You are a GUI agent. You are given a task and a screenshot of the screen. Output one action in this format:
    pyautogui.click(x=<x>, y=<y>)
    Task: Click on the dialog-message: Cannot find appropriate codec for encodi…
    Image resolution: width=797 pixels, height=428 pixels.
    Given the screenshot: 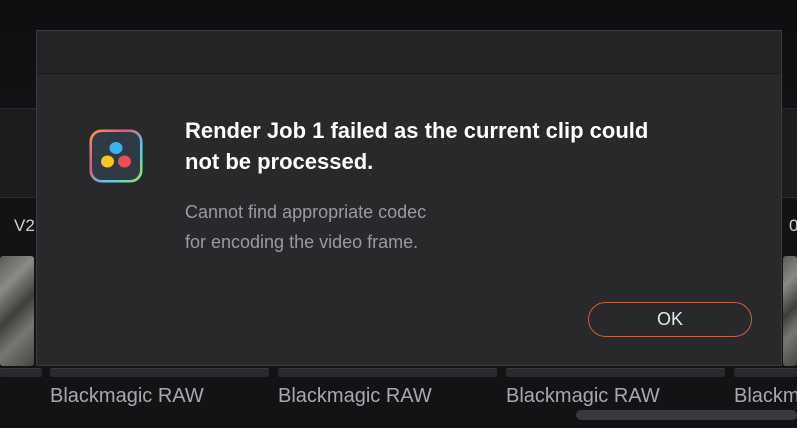 What is the action you would take?
    pyautogui.click(x=465, y=227)
    